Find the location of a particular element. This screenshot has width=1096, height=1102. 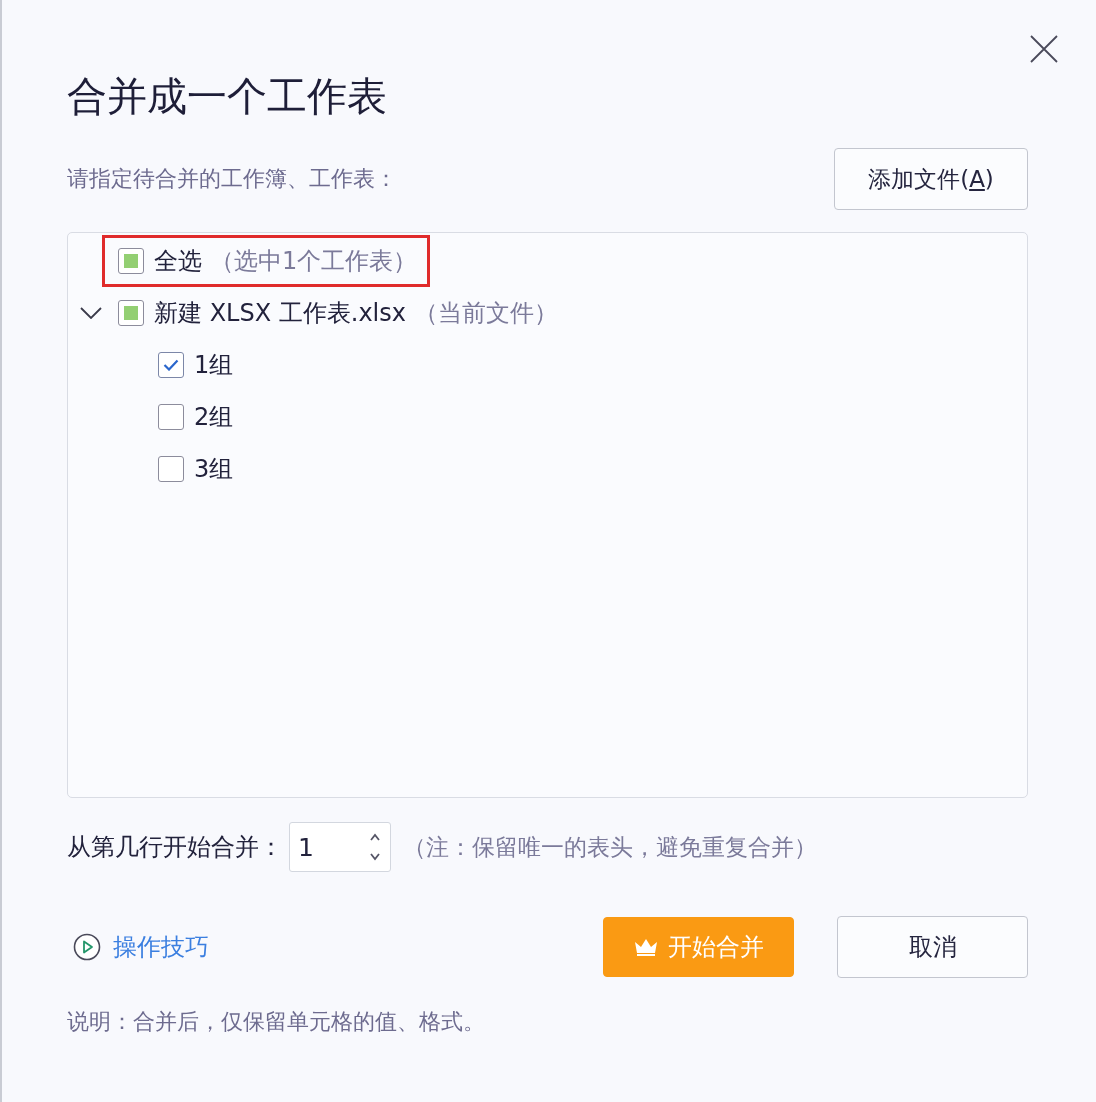

play-circle-icon is located at coordinates (87, 947).